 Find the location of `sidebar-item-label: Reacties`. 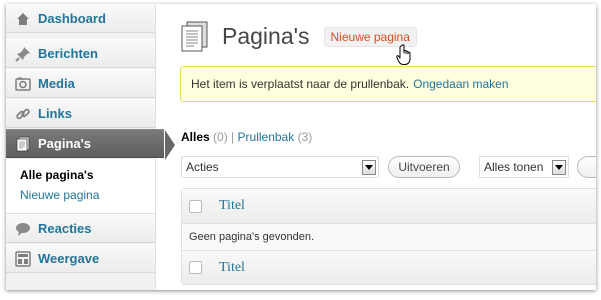

sidebar-item-label: Reacties is located at coordinates (65, 228).